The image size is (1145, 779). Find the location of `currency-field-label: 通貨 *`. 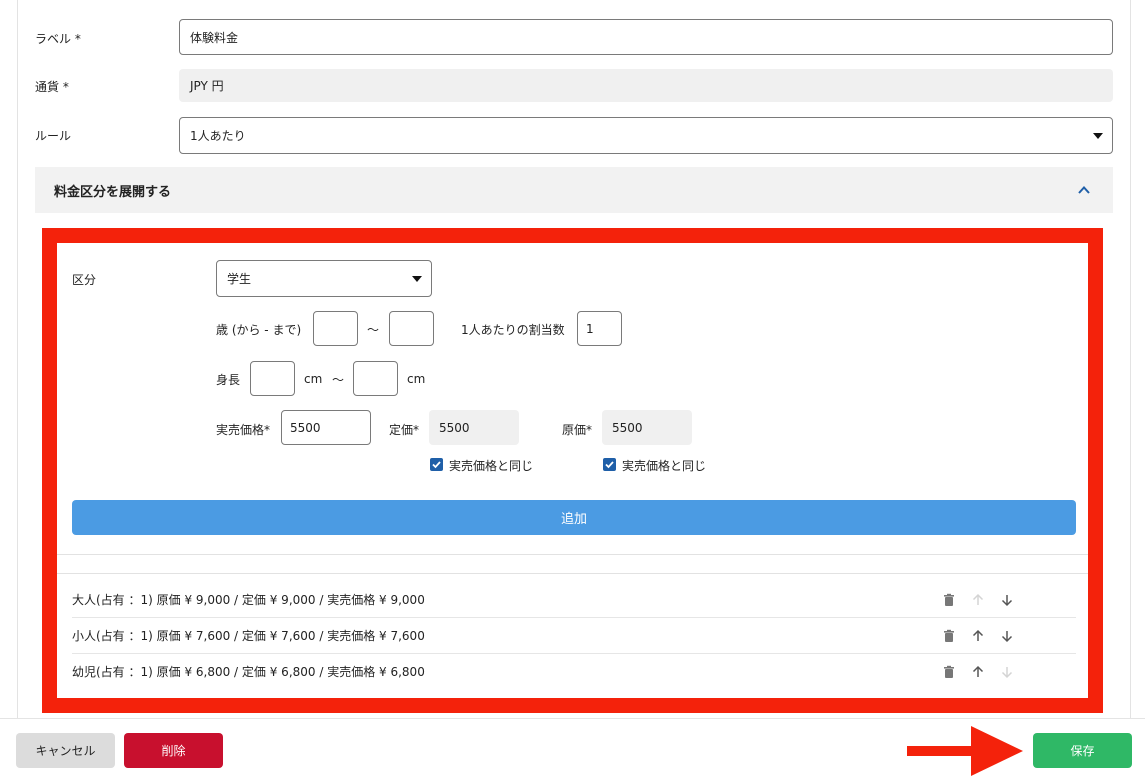

currency-field-label: 通貨 * is located at coordinates (52, 87).